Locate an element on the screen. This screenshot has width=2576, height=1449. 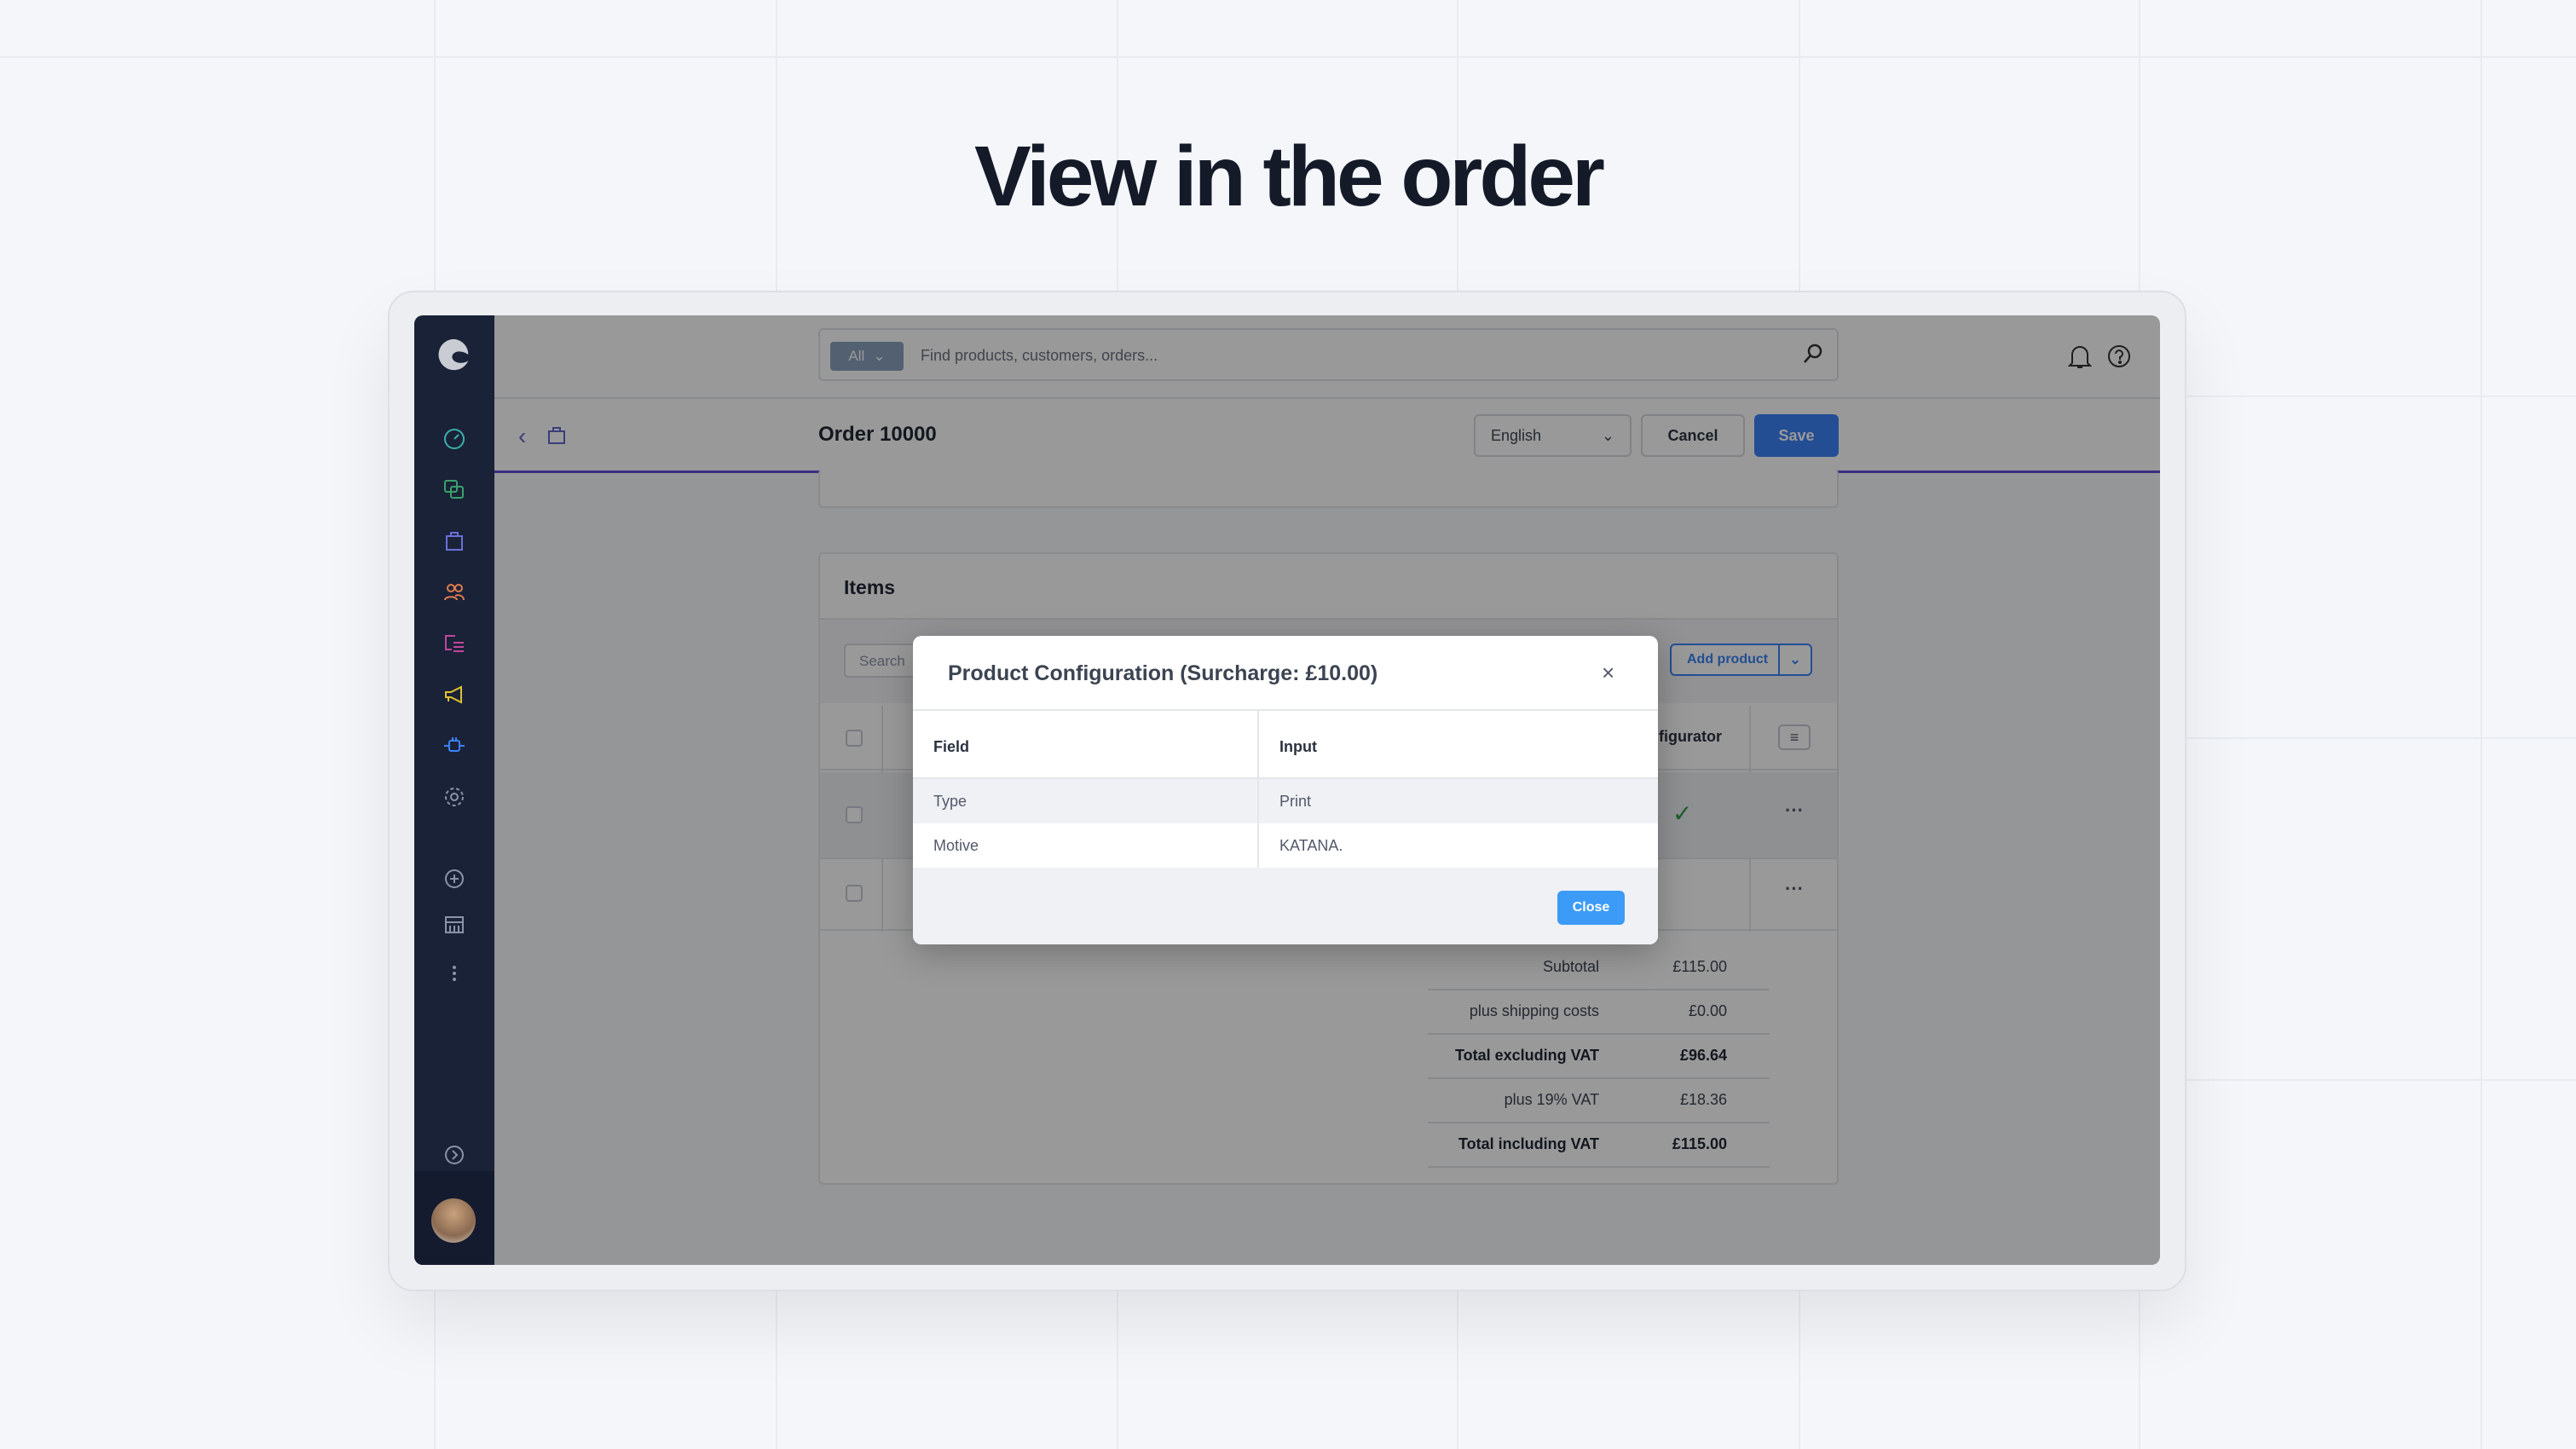
add-sales-channel-icon is located at coordinates (454, 879).